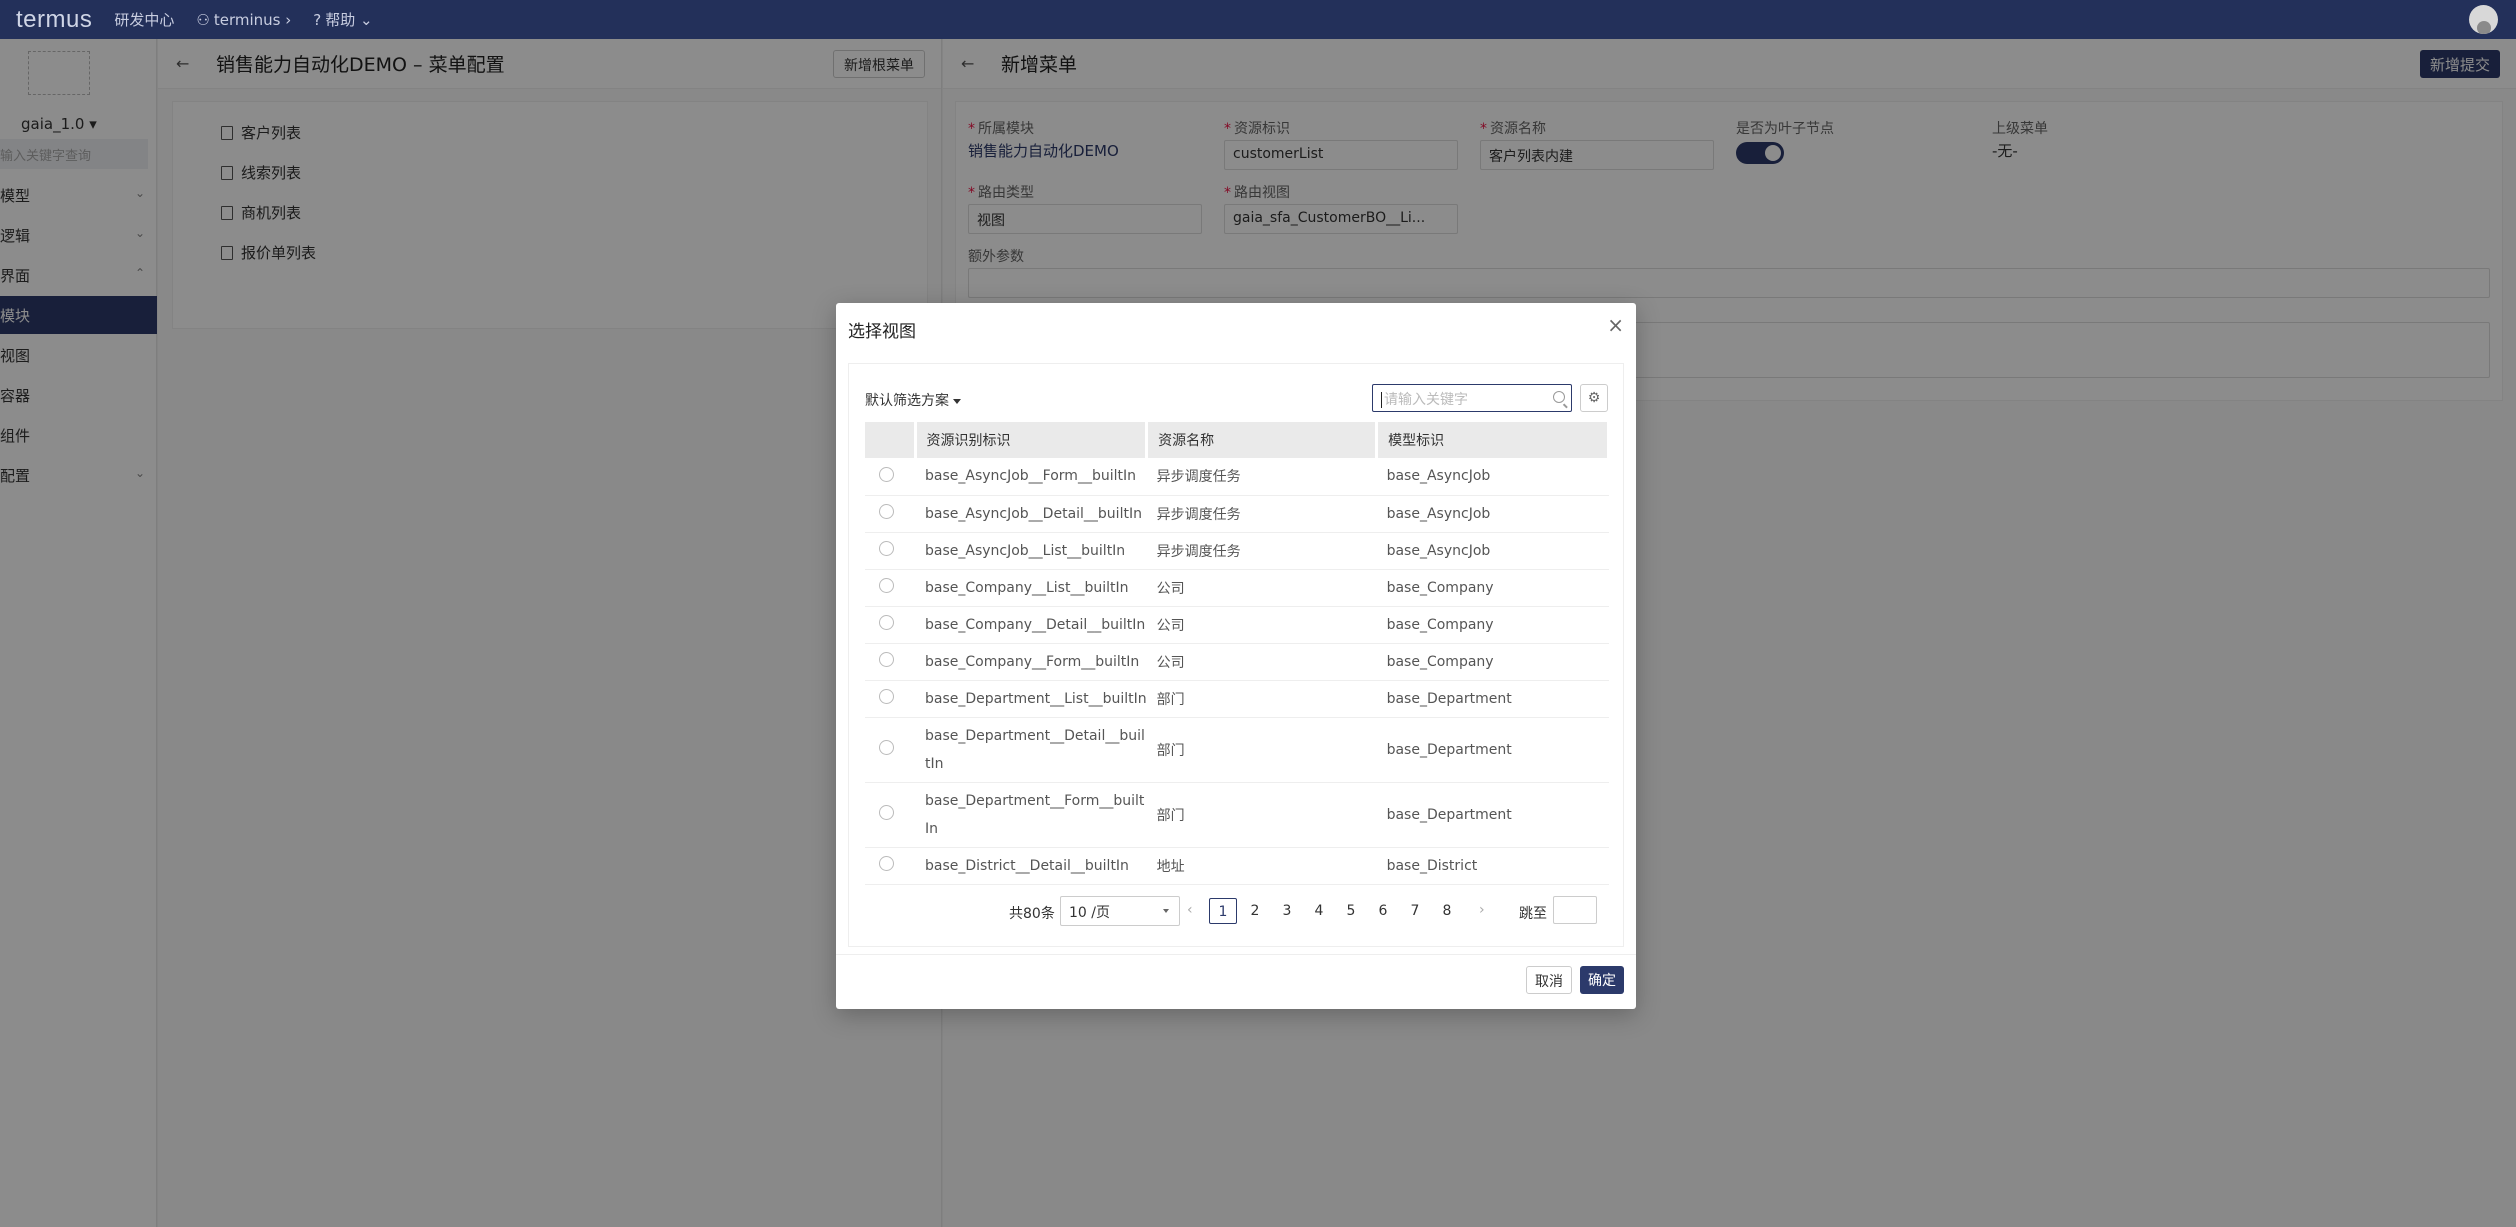  I want to click on pagination: 共80条 10 /页 ‹ 1 2 3 4 5 6 7 8 › 跳至, so click(1237, 913).